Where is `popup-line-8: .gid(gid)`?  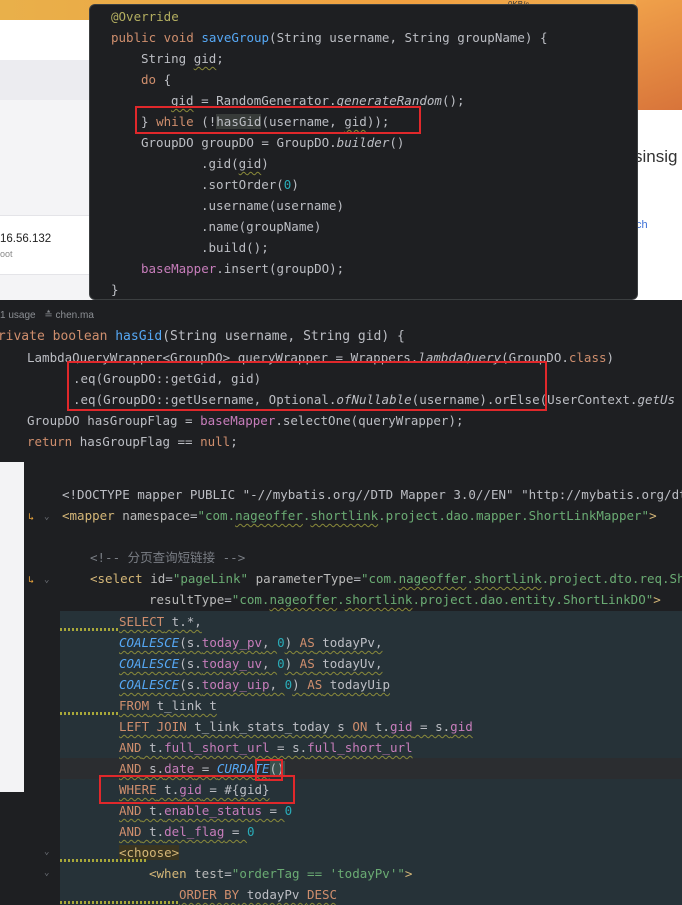 popup-line-8: .gid(gid) is located at coordinates (235, 163).